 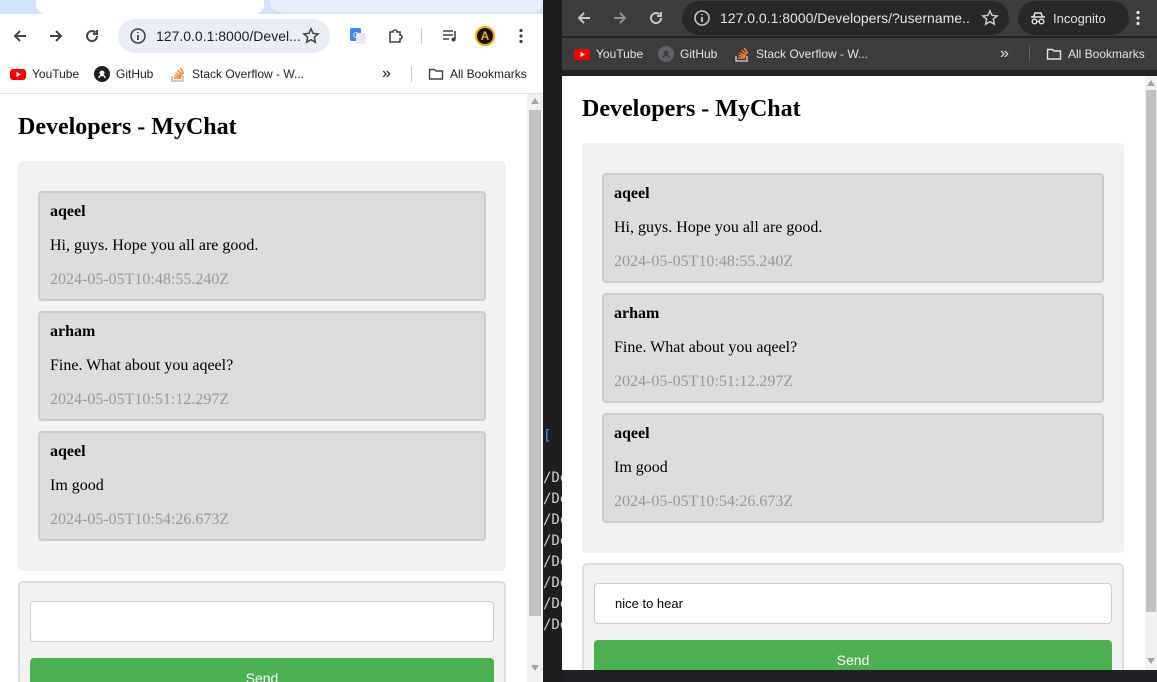 What do you see at coordinates (704, 261) in the screenshot?
I see `message-timestamp: 2024-05-05T10:48:55.240Z` at bounding box center [704, 261].